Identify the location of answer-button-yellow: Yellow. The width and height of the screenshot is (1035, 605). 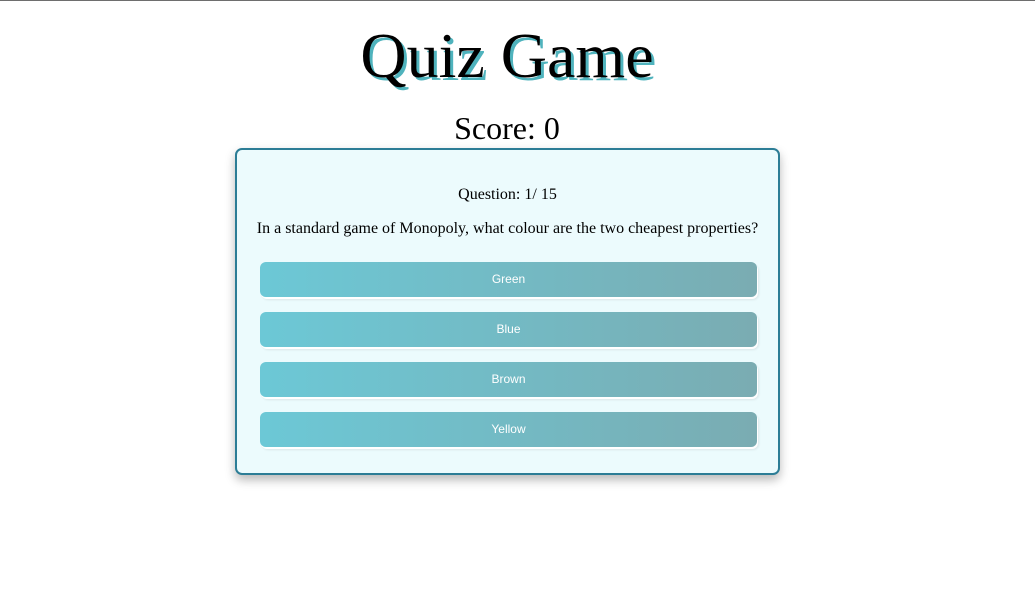
(508, 429).